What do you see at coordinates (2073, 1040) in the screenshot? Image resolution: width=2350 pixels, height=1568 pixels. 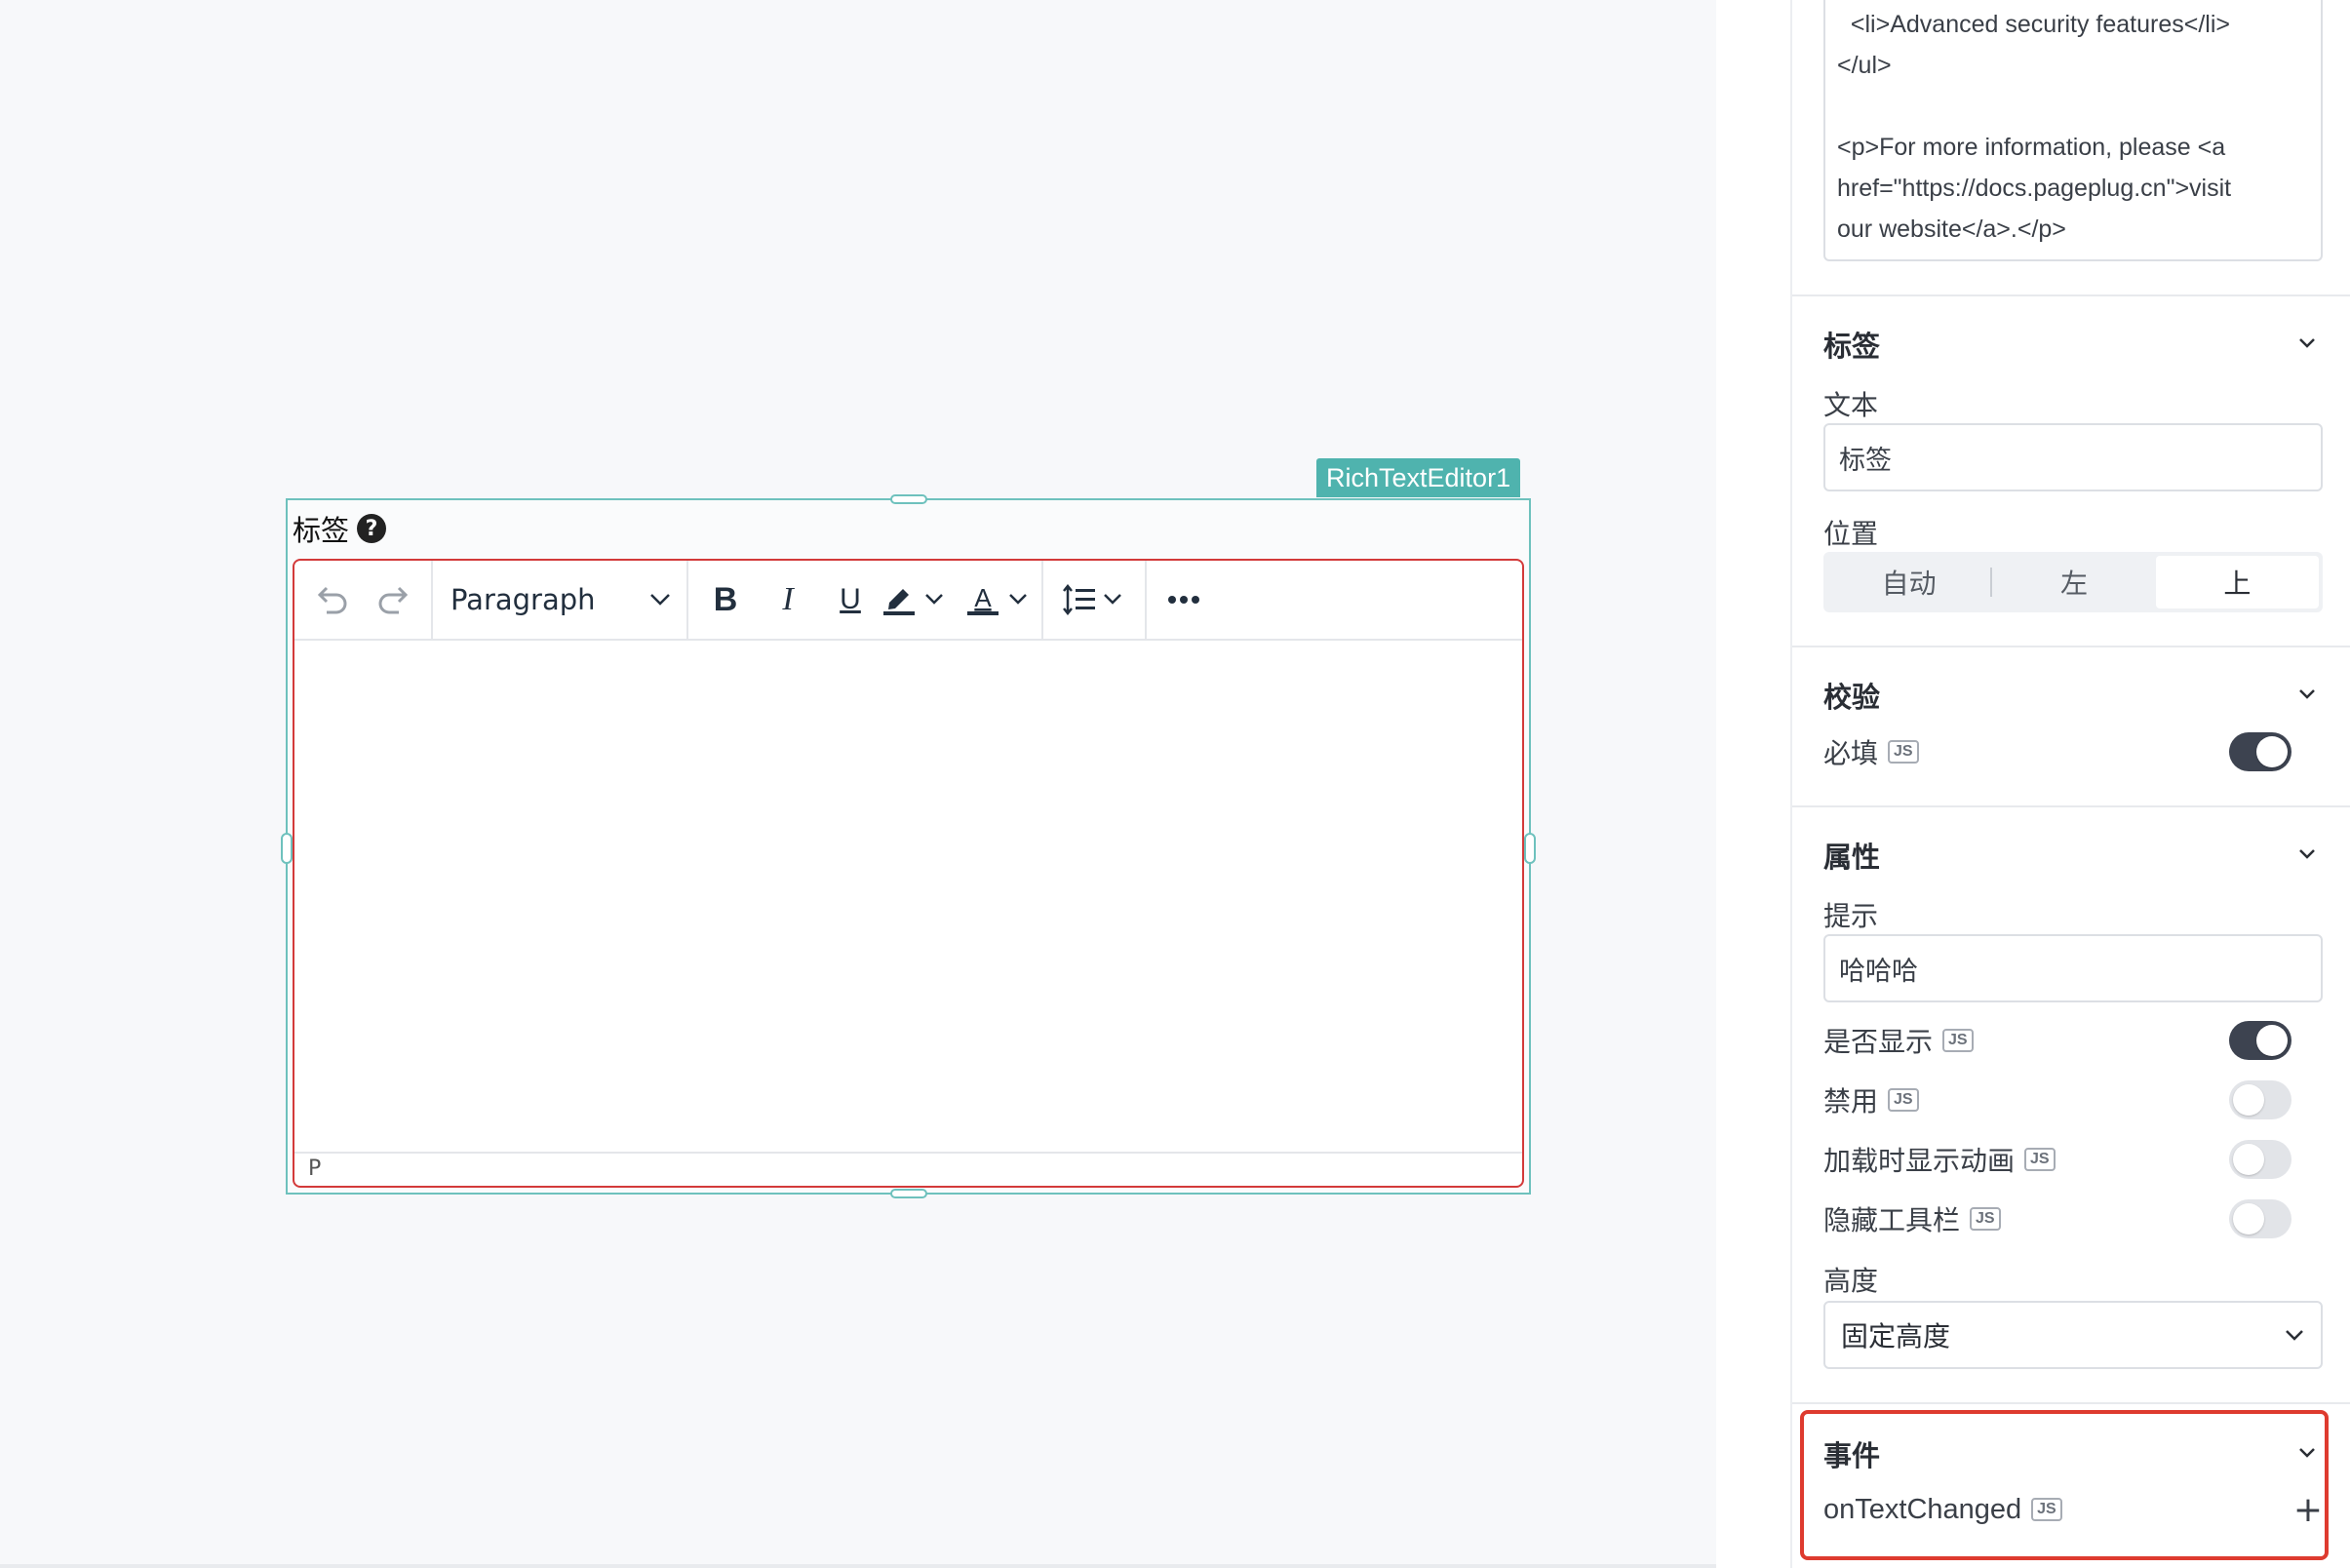 I see `visible-row: 是否显示 JS` at bounding box center [2073, 1040].